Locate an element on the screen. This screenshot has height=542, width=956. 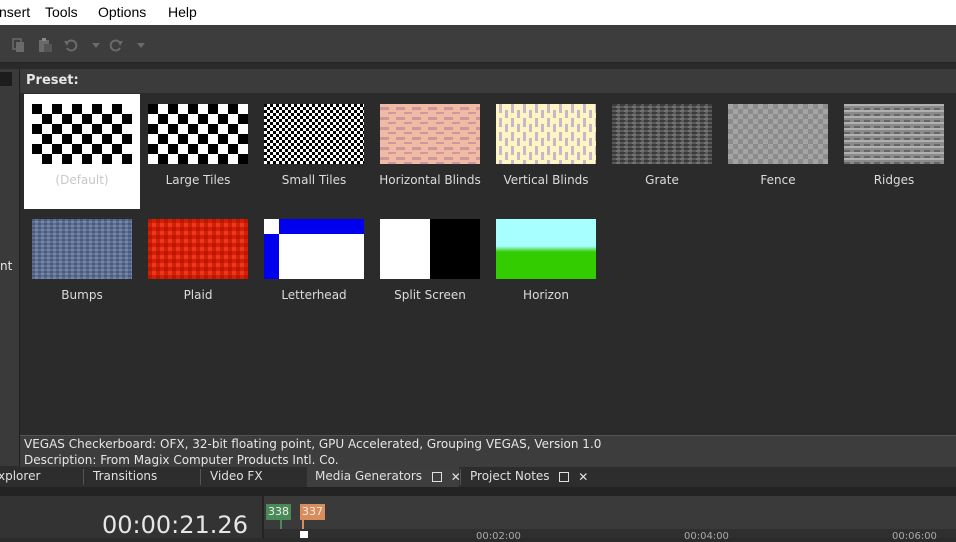
preset-grate: Grate is located at coordinates (662, 151).